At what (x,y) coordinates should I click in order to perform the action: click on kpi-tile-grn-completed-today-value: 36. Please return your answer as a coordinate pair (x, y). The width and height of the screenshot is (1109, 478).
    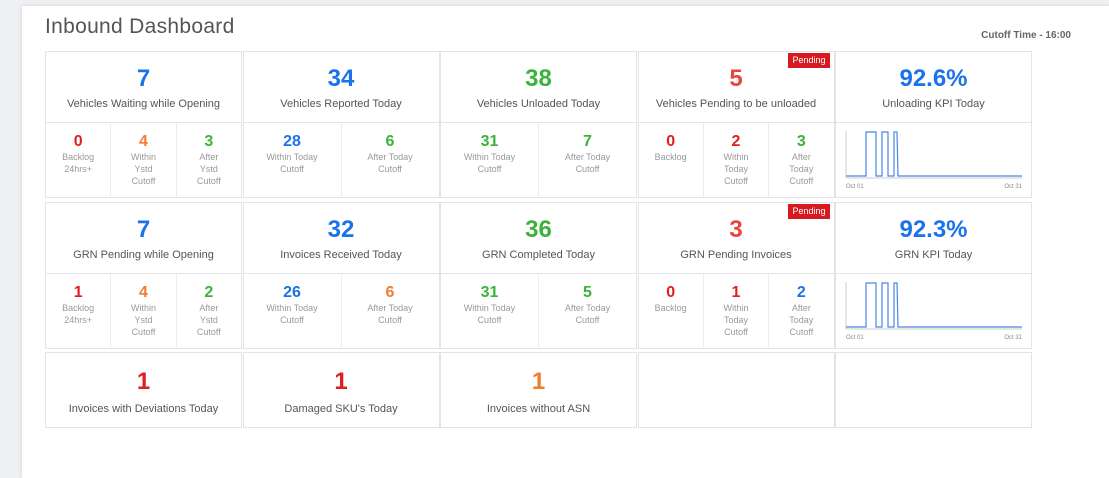
    Looking at the image, I should click on (538, 229).